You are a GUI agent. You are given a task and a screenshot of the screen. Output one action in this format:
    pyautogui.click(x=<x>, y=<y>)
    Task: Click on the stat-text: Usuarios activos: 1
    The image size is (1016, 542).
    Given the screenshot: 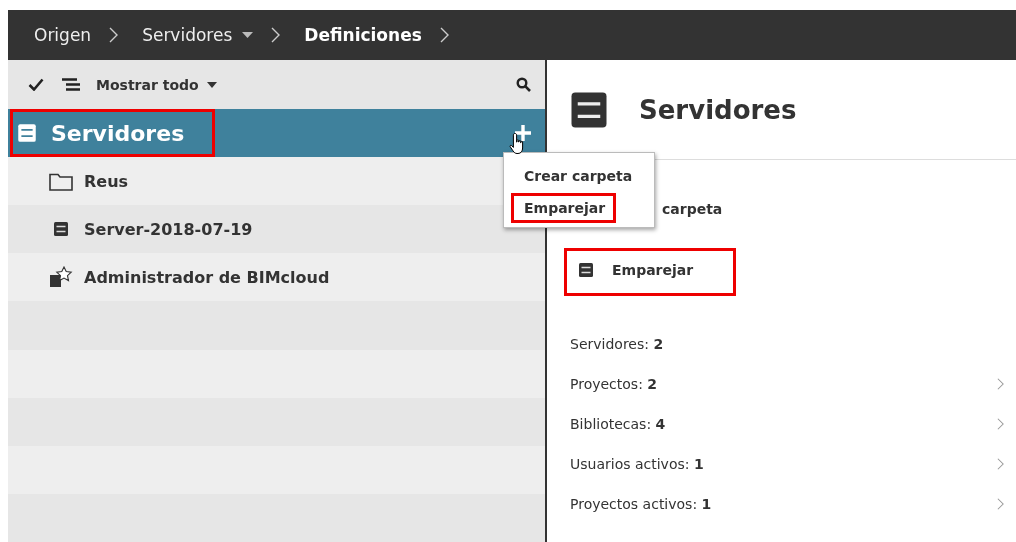 What is the action you would take?
    pyautogui.click(x=637, y=464)
    